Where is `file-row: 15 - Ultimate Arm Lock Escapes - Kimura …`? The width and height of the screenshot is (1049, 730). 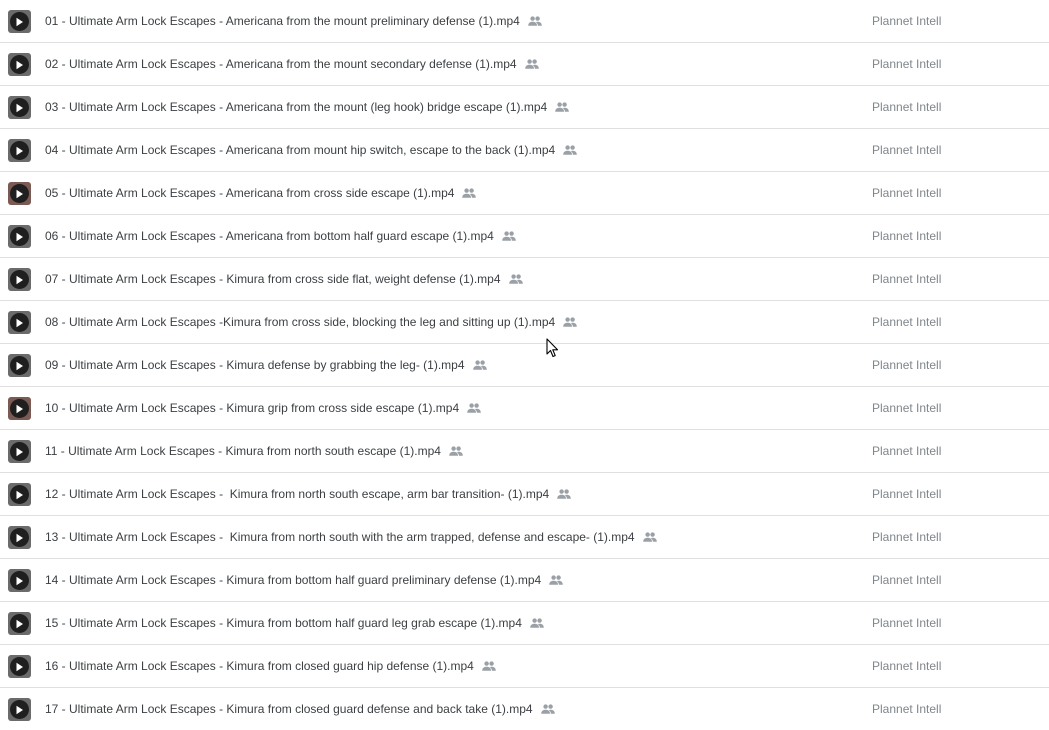 file-row: 15 - Ultimate Arm Lock Escapes - Kimura … is located at coordinates (524, 623).